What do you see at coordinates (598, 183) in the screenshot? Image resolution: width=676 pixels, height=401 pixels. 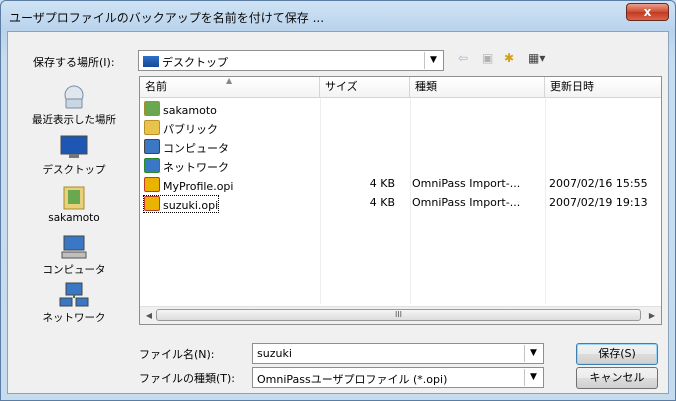 I see `file-date: 2007/02/16 15:55` at bounding box center [598, 183].